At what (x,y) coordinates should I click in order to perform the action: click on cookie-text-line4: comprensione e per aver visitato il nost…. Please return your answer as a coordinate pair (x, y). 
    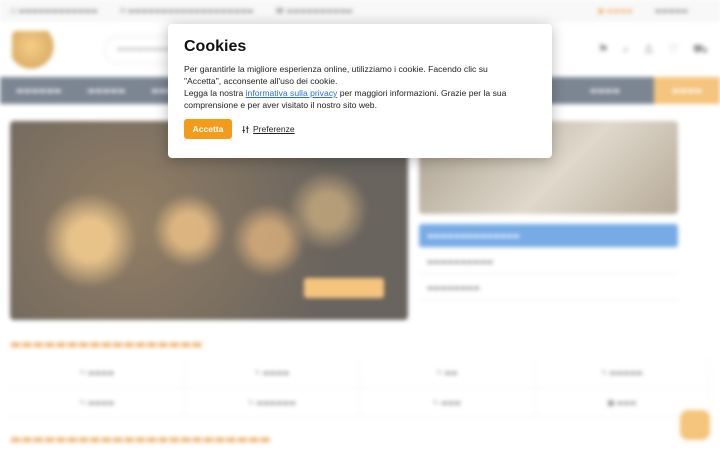
    Looking at the image, I should click on (280, 105).